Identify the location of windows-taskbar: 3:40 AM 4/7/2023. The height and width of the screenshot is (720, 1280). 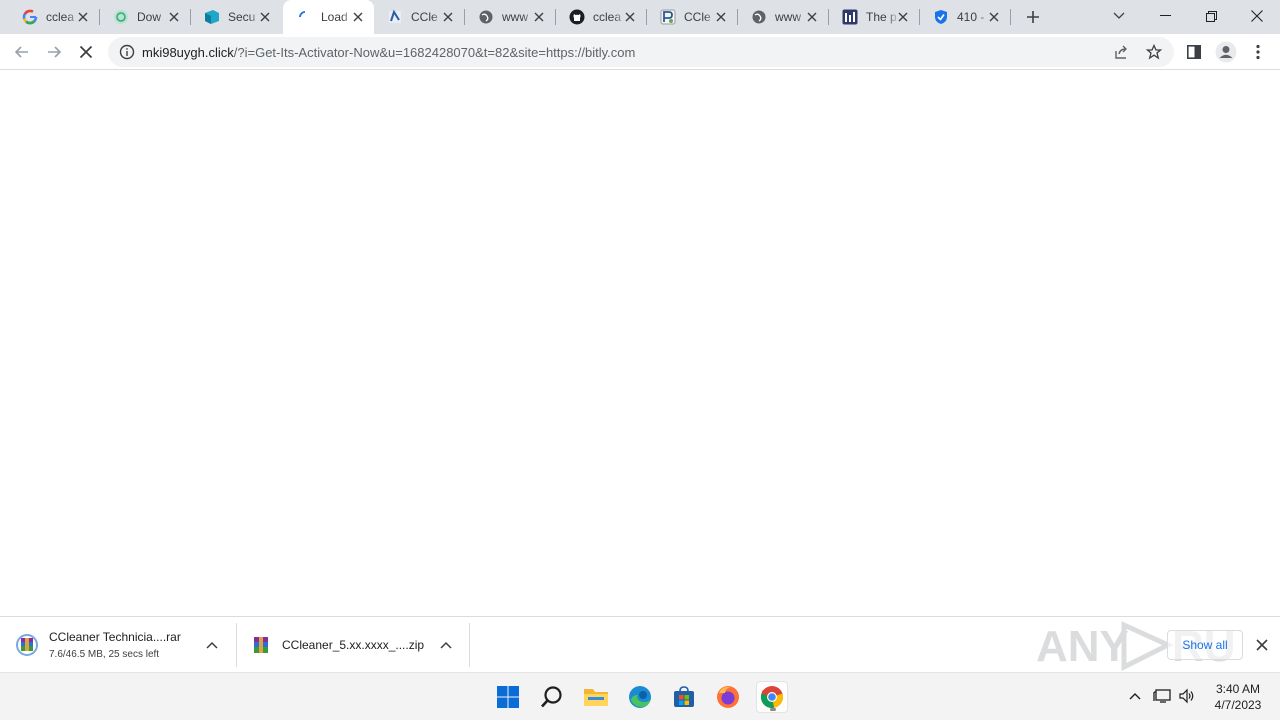
(640, 696).